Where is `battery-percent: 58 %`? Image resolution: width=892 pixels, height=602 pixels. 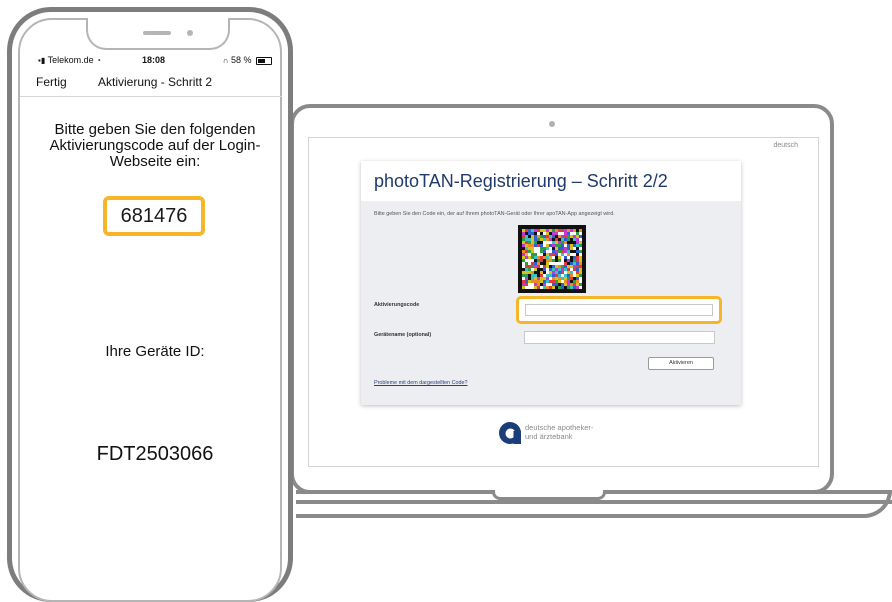 battery-percent: 58 % is located at coordinates (241, 60).